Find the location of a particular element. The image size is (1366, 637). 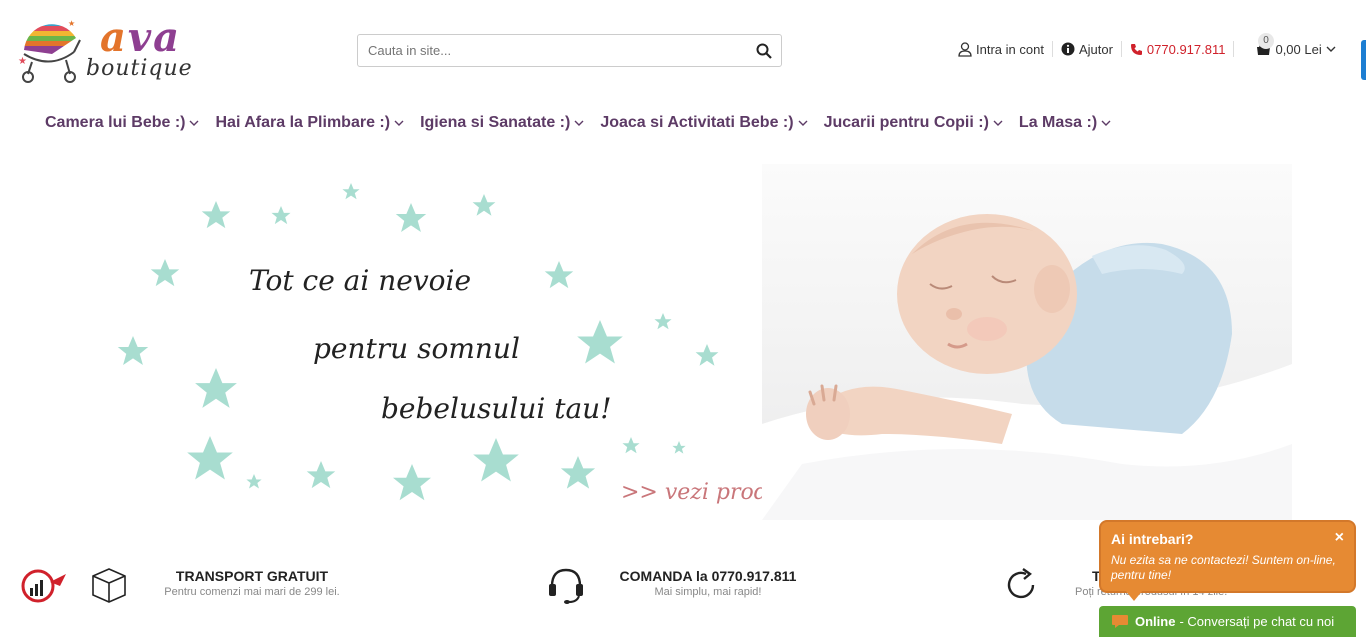

user-icon is located at coordinates (965, 49).